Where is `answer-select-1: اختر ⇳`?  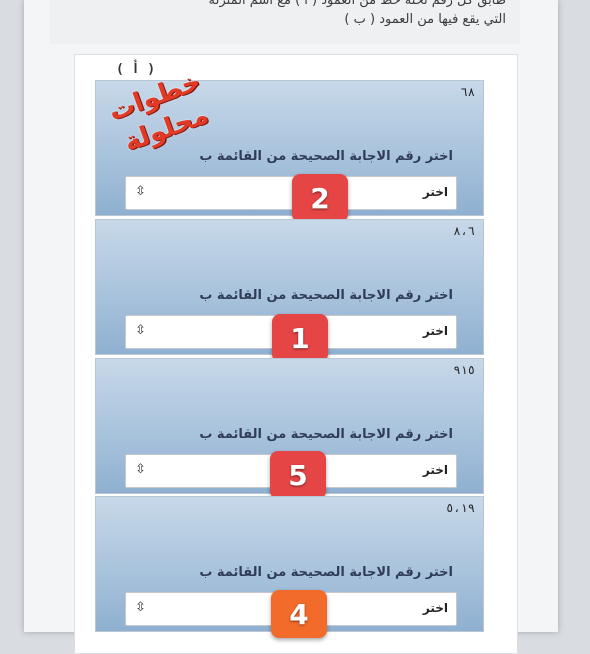
answer-select-1: اختر ⇳ is located at coordinates (291, 193).